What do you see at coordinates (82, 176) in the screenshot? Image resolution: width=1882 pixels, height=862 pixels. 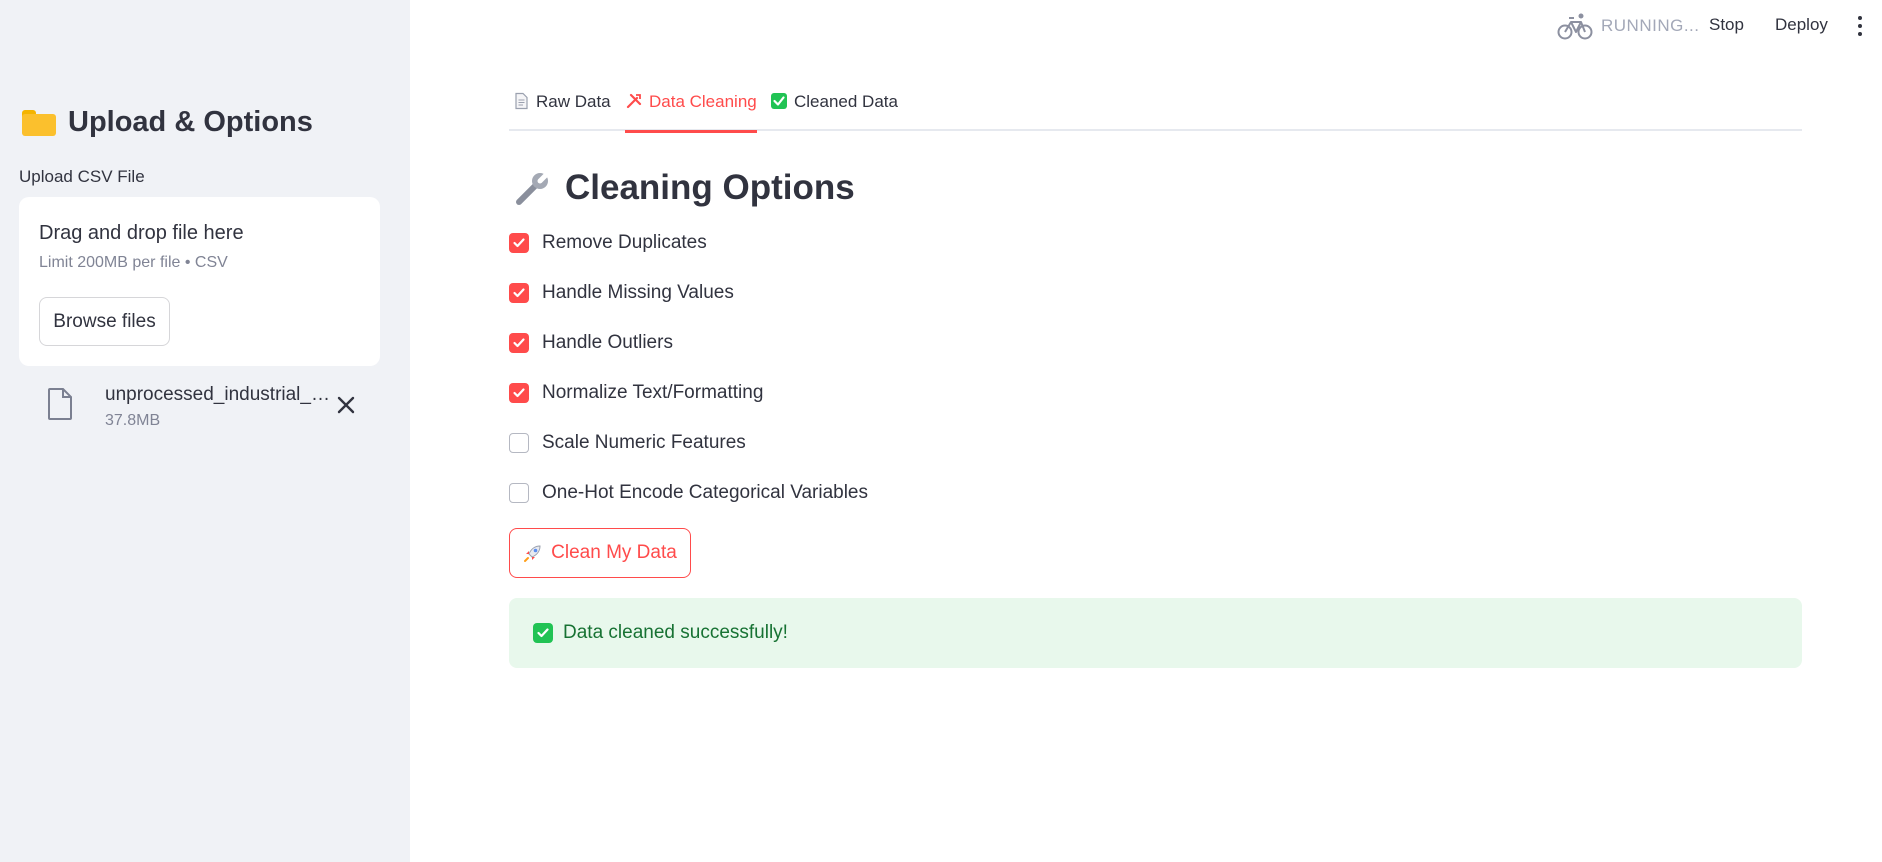 I see `upload-label: Upload CSV File` at bounding box center [82, 176].